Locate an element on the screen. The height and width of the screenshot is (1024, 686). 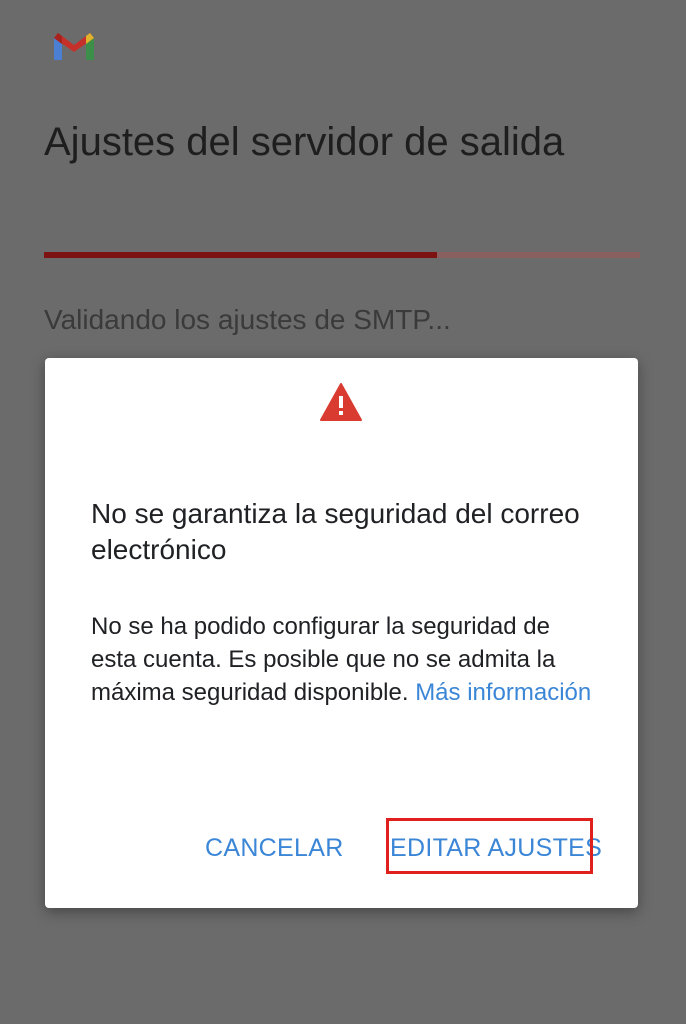
warning-triangle-icon is located at coordinates (341, 402).